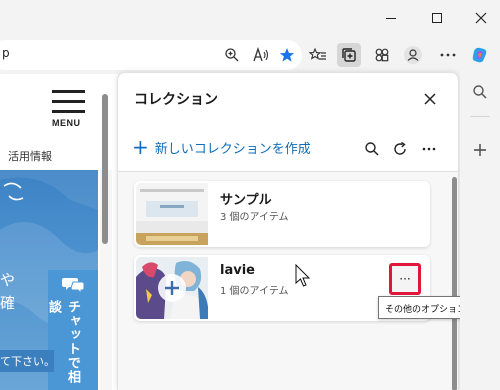 The height and width of the screenshot is (390, 500). Describe the element at coordinates (105, 169) in the screenshot. I see `page-scrollbar-thumb` at that location.